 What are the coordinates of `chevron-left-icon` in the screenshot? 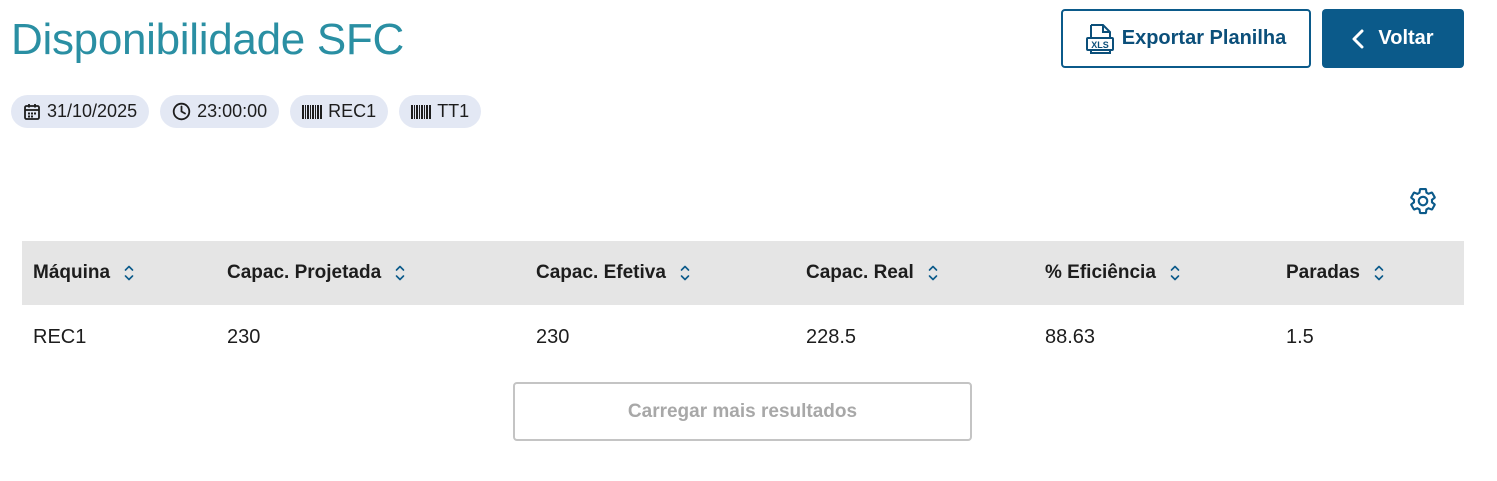 It's located at (1358, 39).